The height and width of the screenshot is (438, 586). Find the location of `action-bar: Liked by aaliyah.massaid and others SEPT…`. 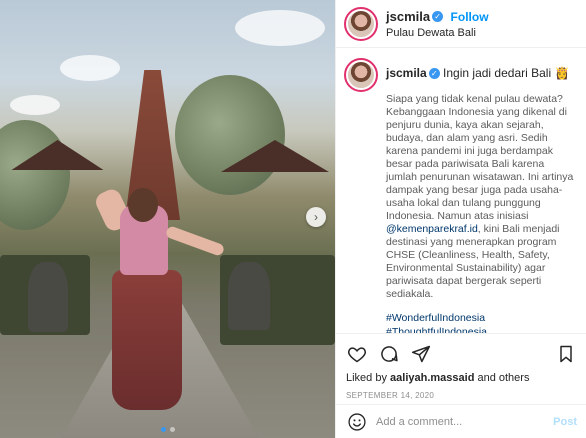

action-bar: Liked by aaliyah.massaid and others SEPT… is located at coordinates (461, 366).